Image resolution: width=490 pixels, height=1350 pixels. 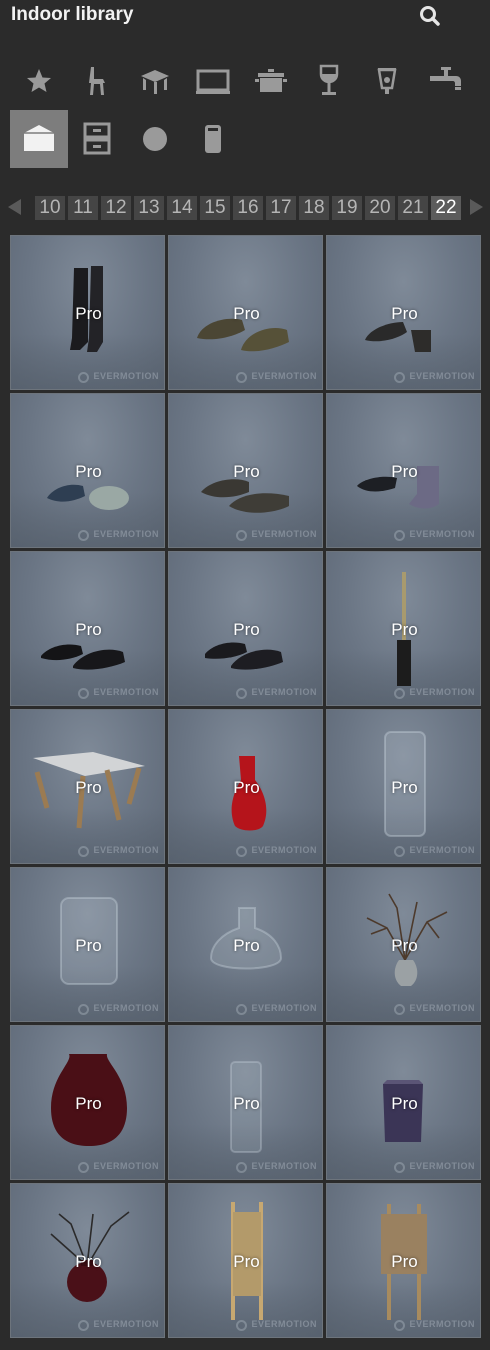 I want to click on page-22-current: 22, so click(x=446, y=208).